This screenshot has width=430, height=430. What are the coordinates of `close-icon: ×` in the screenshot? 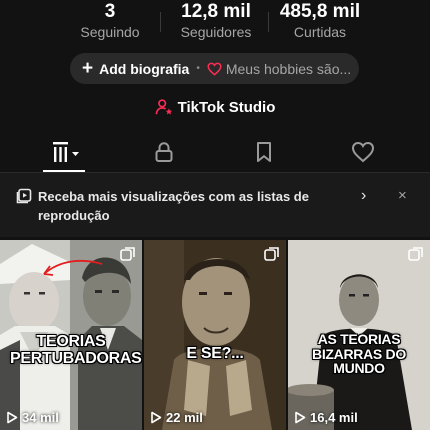 It's located at (402, 195).